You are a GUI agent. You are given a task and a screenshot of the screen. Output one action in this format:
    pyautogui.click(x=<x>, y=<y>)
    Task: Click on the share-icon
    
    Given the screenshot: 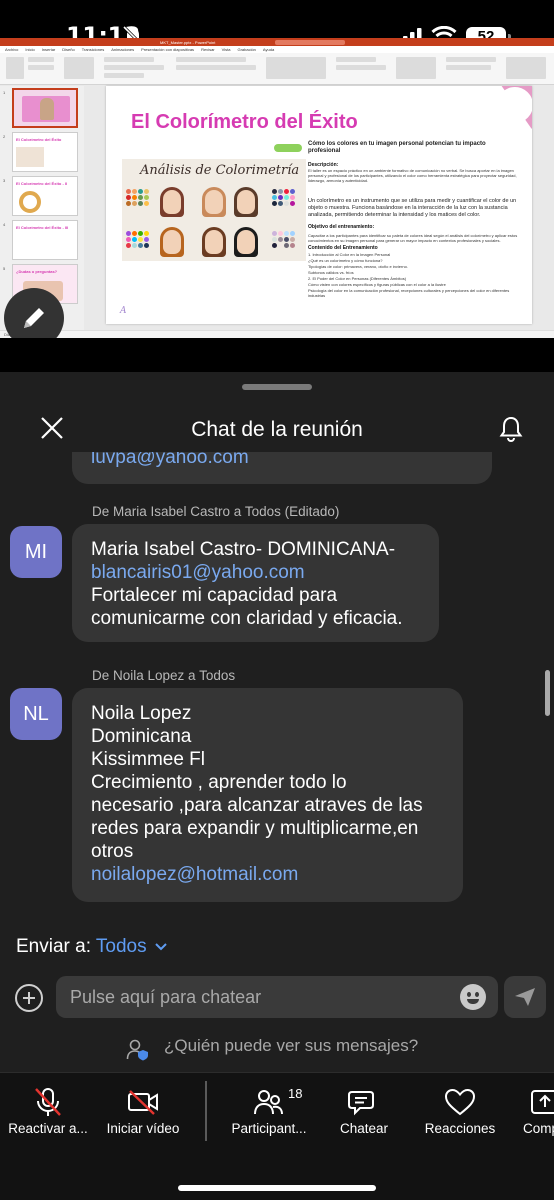 What is the action you would take?
    pyautogui.click(x=542, y=1102)
    